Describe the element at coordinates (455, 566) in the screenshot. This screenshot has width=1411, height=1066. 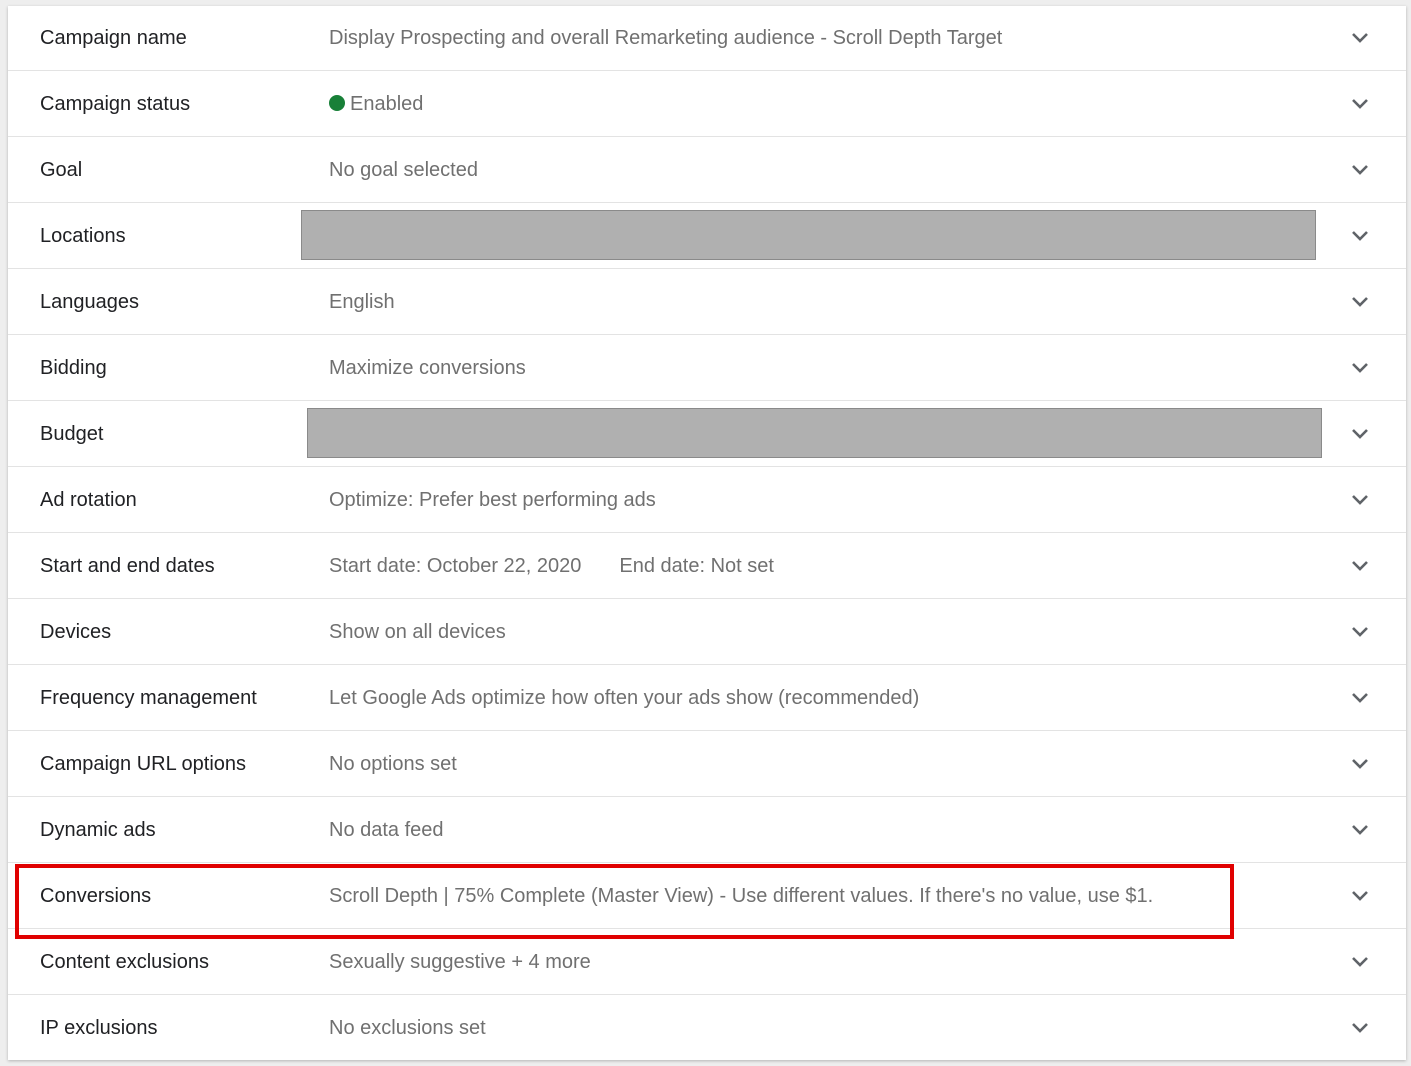
I see `start-date: Start date: October 22, 2020` at that location.